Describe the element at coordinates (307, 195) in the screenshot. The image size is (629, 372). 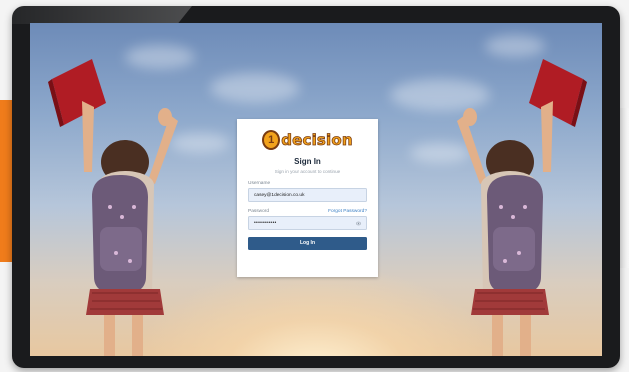
I see `username-field: casey@1decision.co.uk` at that location.